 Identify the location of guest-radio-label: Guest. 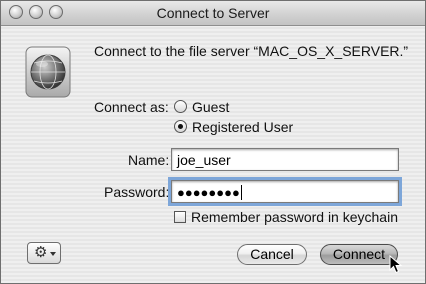
(210, 107).